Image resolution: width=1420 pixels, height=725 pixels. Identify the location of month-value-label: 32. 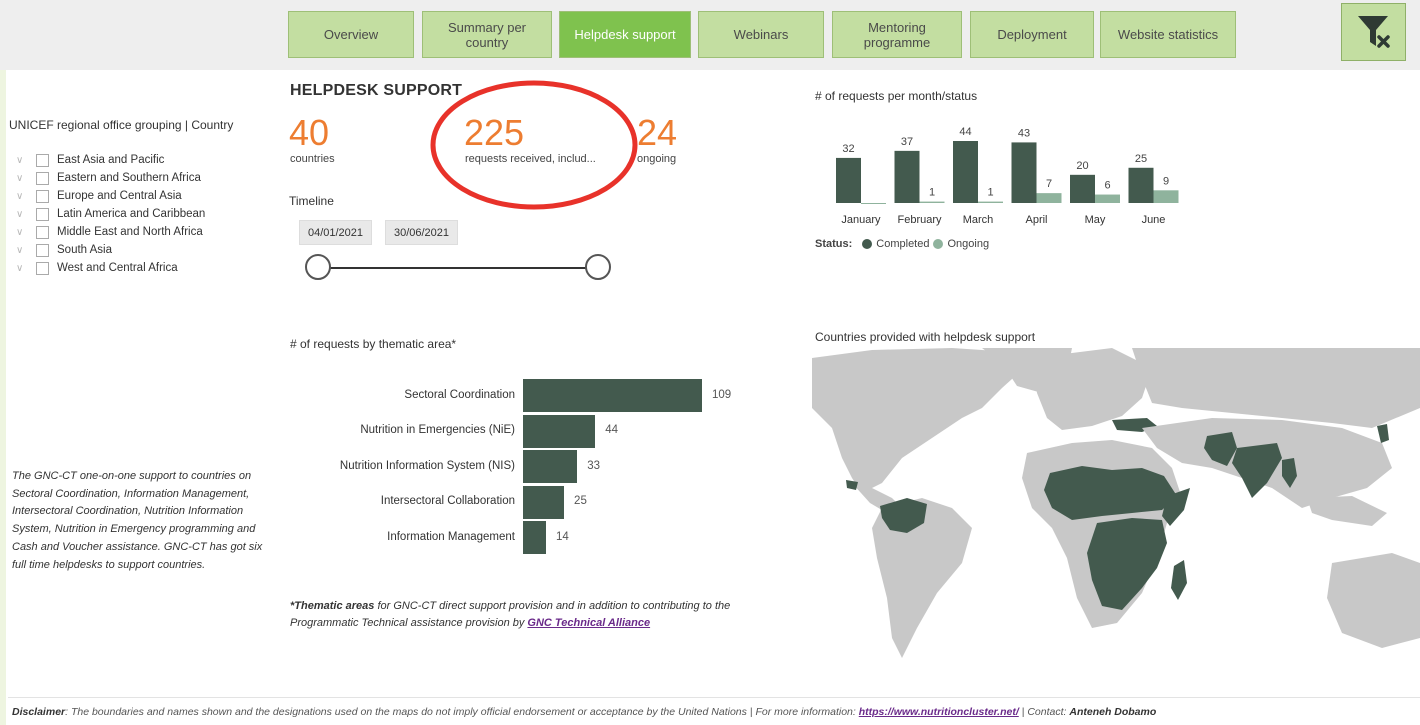
(848, 149).